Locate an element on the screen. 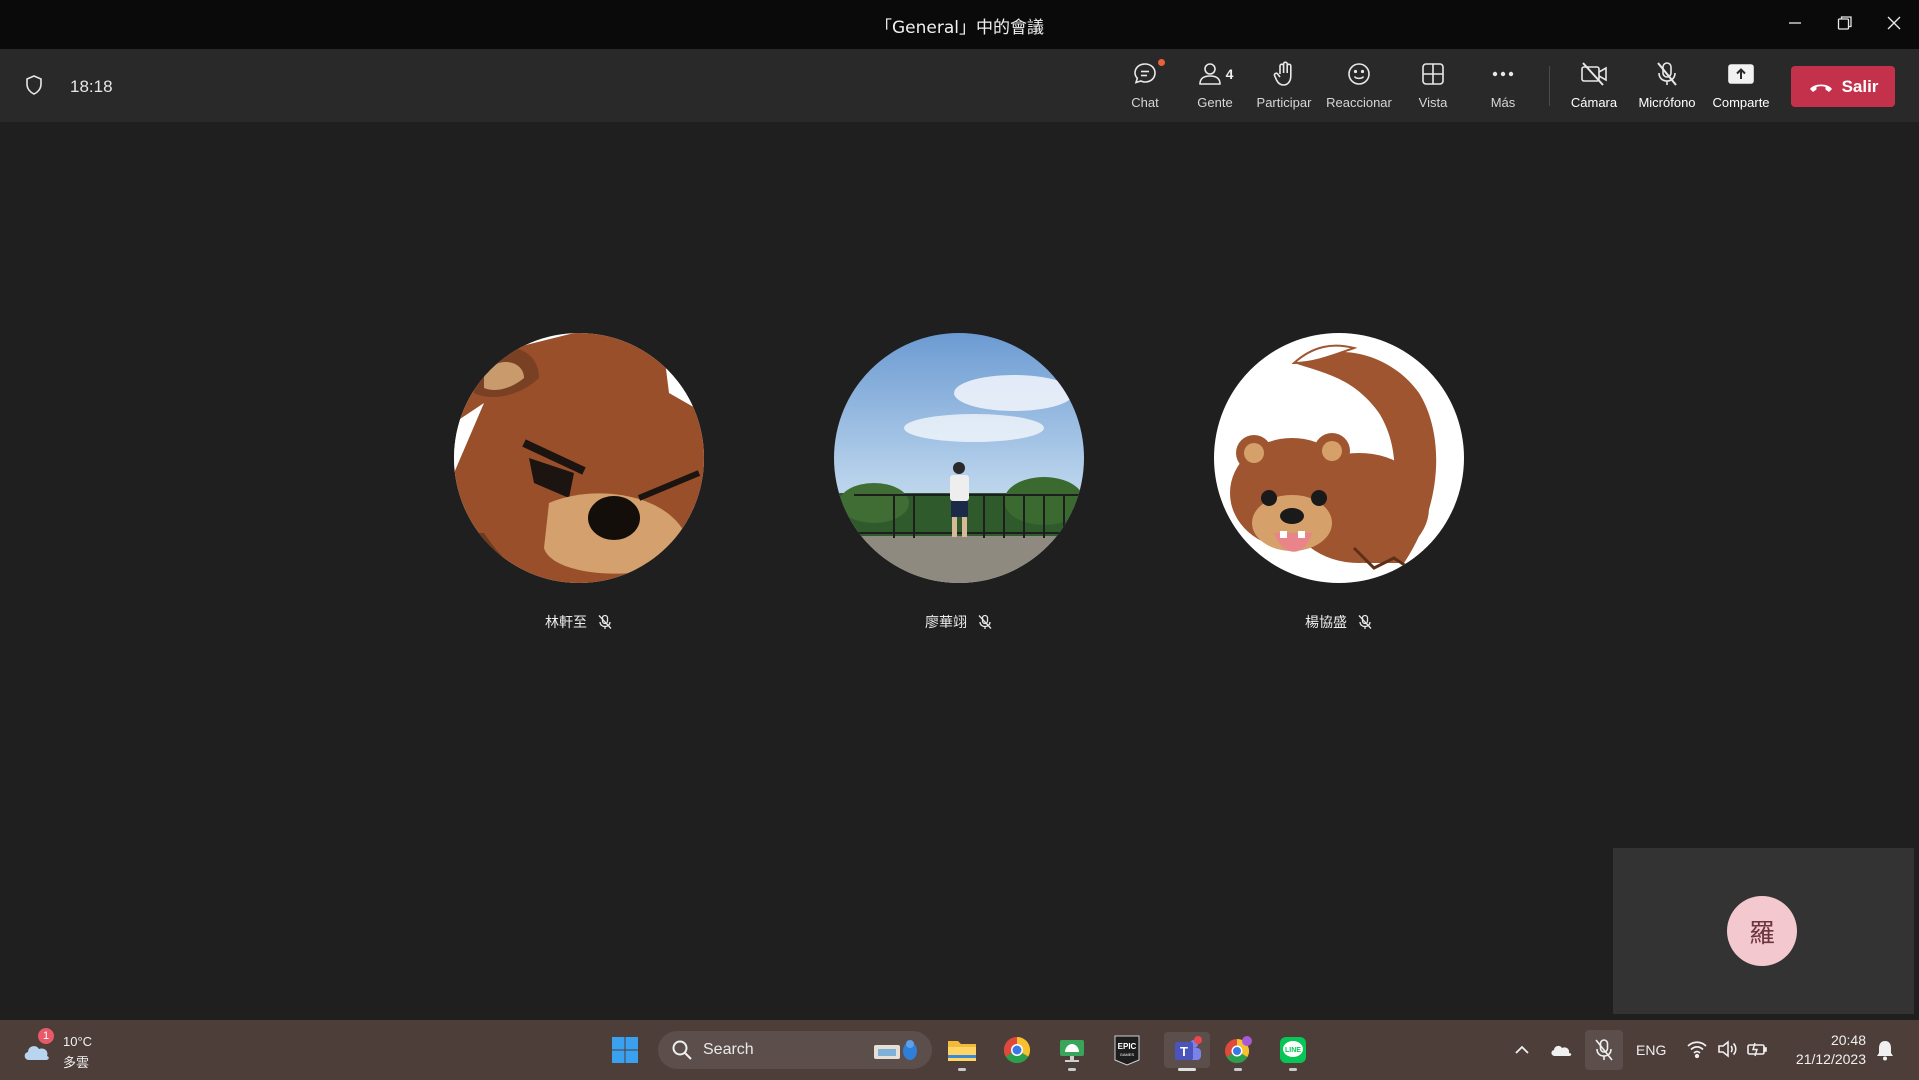 The width and height of the screenshot is (1919, 1080). line-icon: LINE is located at coordinates (1293, 1050).